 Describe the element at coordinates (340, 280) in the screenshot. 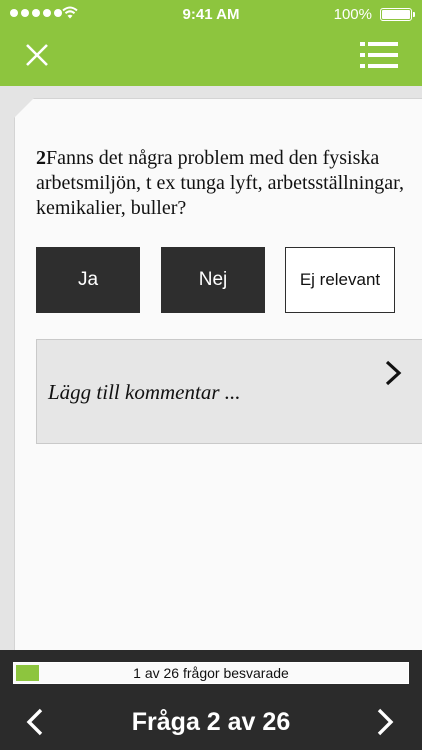

I see `answer-ej-relevant-button: Ej relevant` at that location.